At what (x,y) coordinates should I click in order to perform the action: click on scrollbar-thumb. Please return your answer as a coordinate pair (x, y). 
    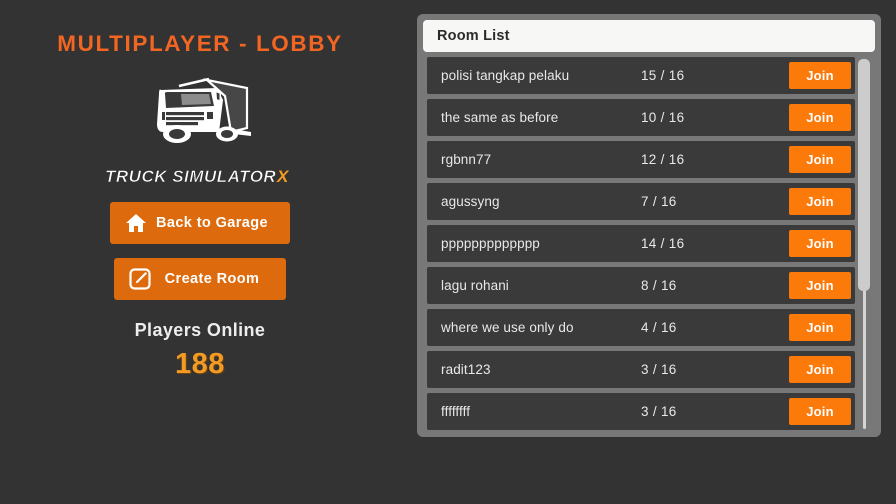
    Looking at the image, I should click on (864, 175).